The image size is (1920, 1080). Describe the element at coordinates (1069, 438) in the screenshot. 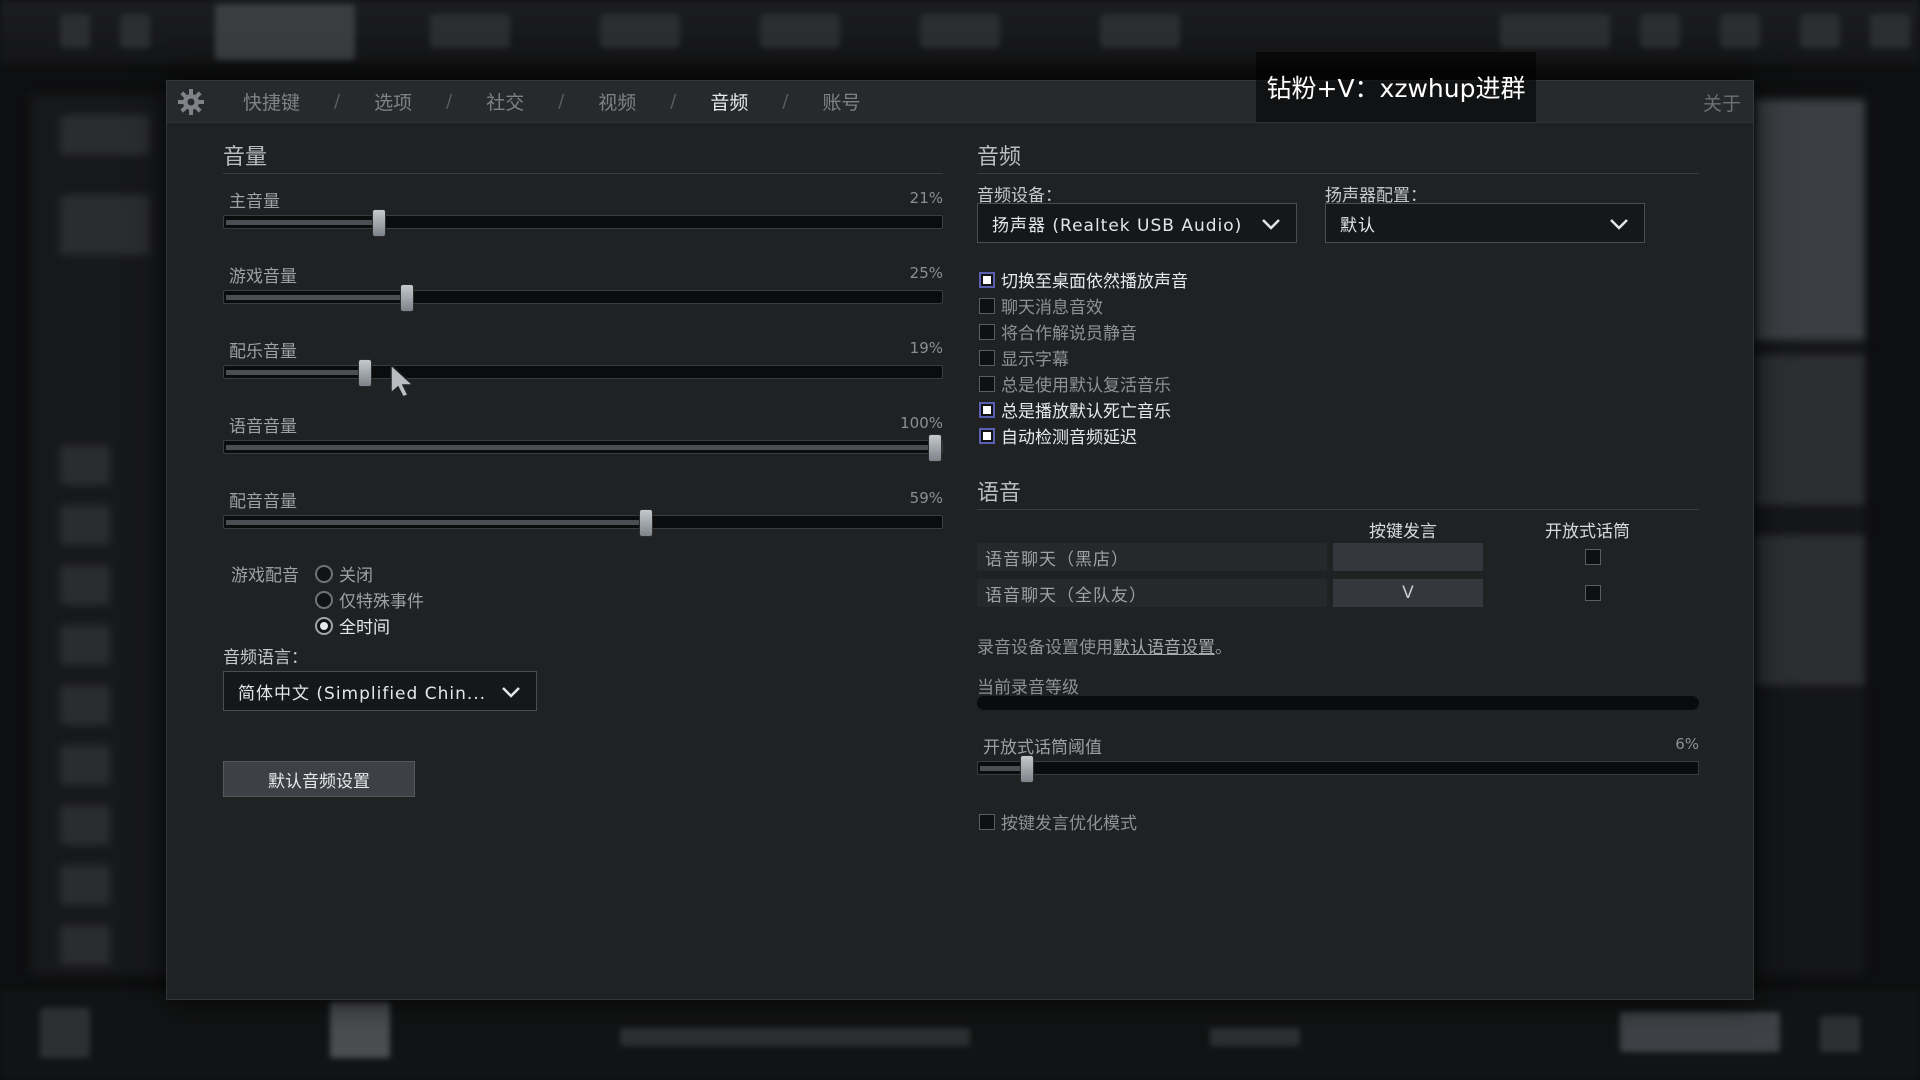

I see `checkbox-label: 自动检测音频延迟` at that location.